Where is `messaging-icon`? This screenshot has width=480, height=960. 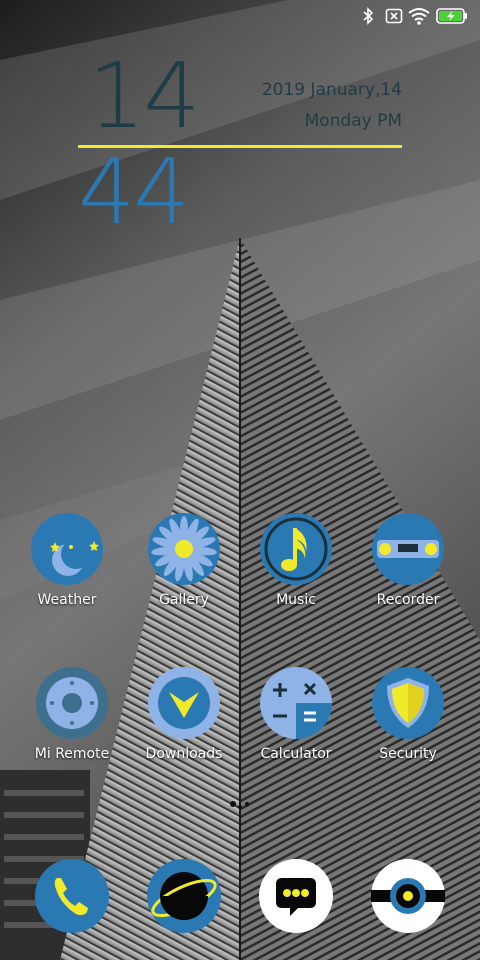
messaging-icon is located at coordinates (296, 896).